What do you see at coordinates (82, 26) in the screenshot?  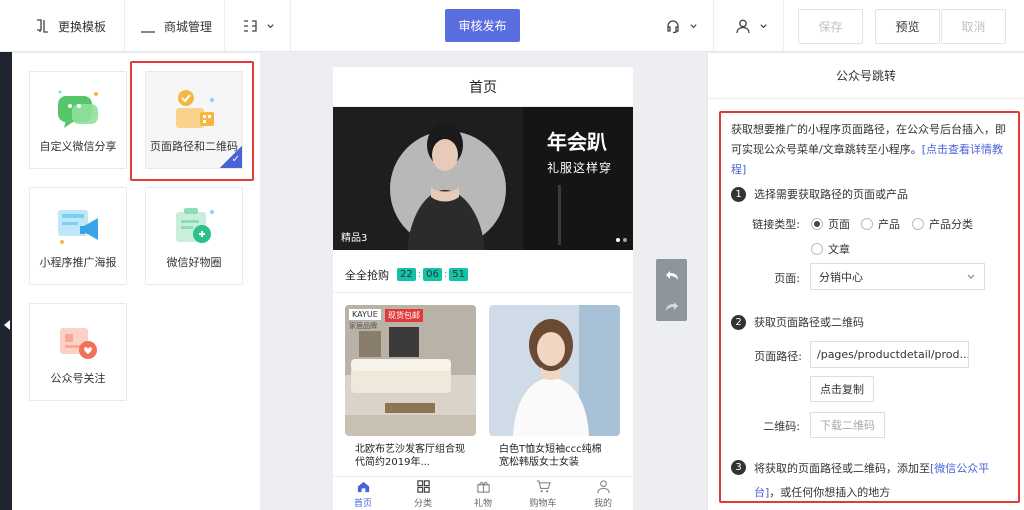 I see `switch-template-label: 更换模板` at bounding box center [82, 26].